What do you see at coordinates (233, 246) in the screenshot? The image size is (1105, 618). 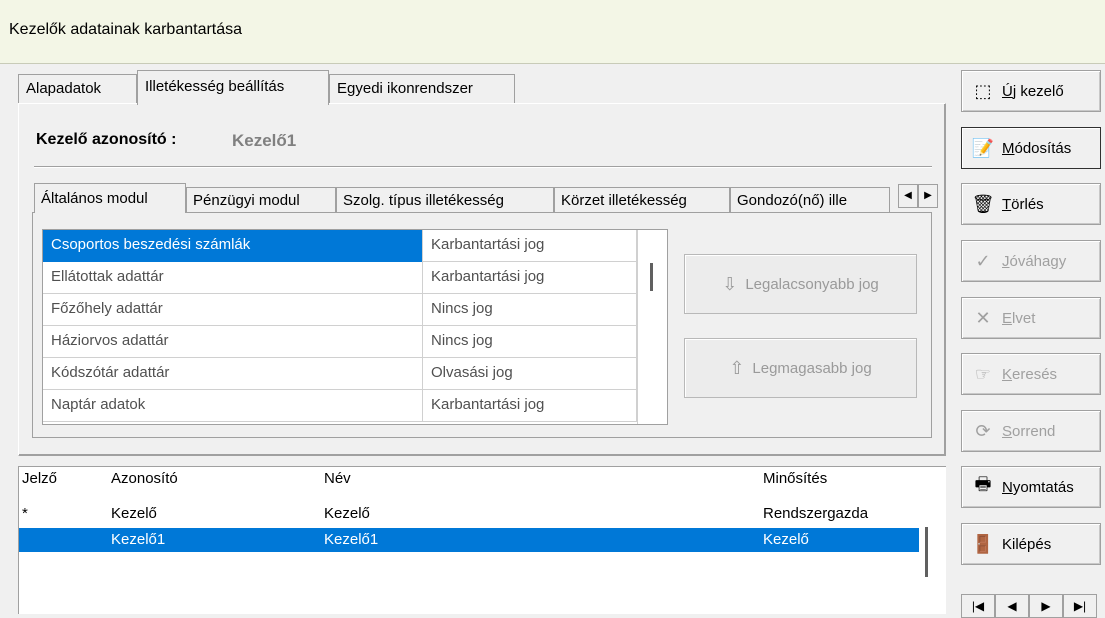 I see `permission-name: Csoportos beszedési számlák` at bounding box center [233, 246].